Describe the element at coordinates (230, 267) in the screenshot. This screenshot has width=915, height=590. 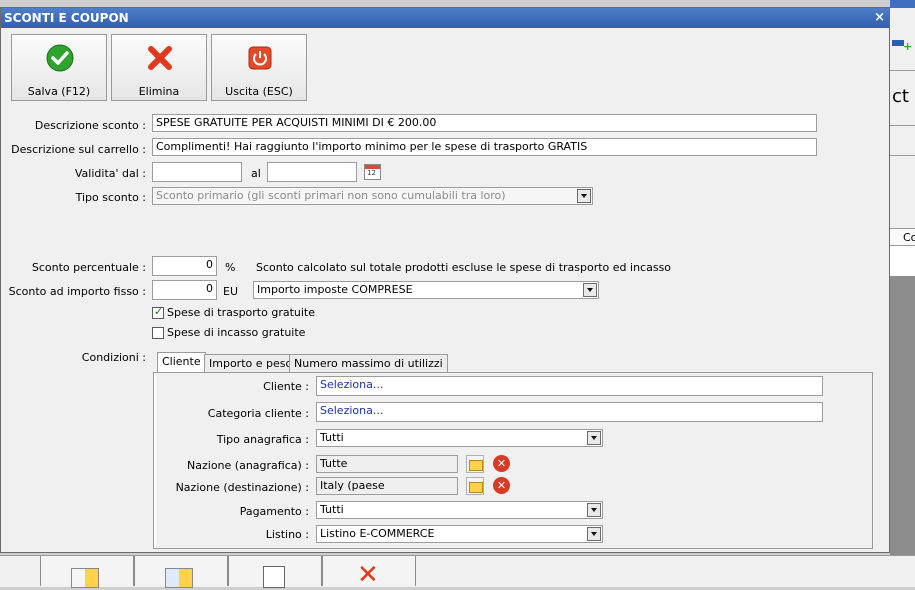
I see `perc-unit: %` at that location.